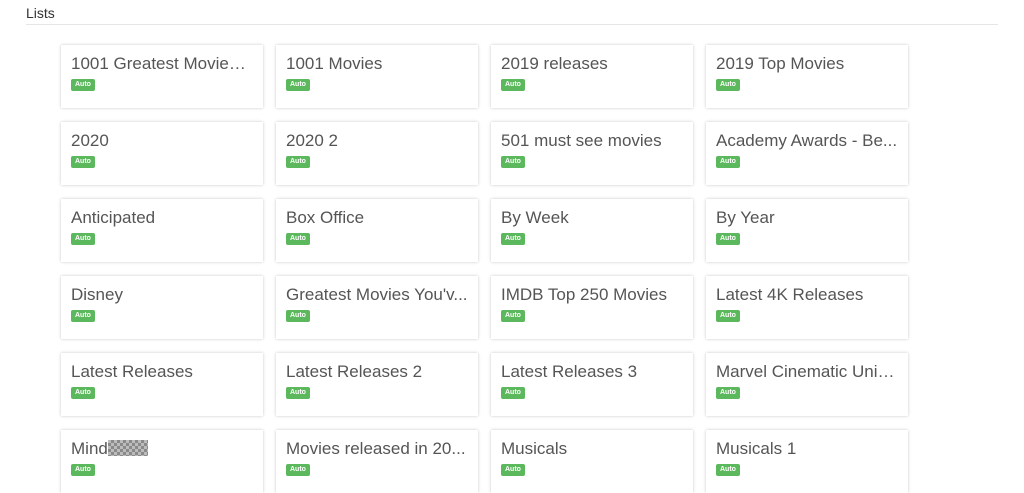  I want to click on list-card: Academy Awards - Be... Auto, so click(807, 153).